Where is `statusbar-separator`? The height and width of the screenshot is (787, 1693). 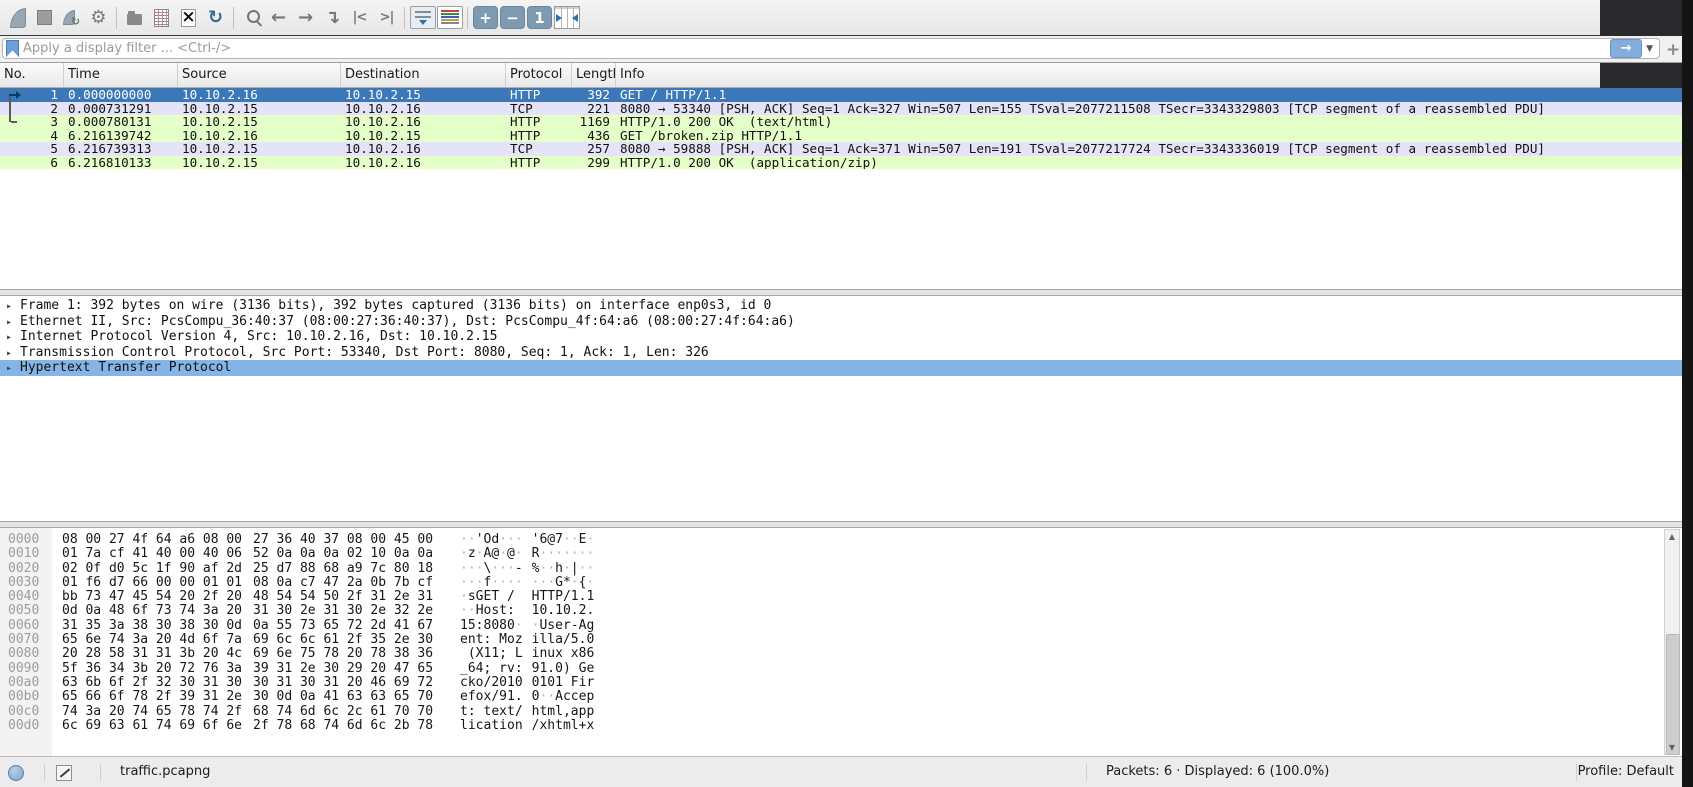 statusbar-separator is located at coordinates (1086, 772).